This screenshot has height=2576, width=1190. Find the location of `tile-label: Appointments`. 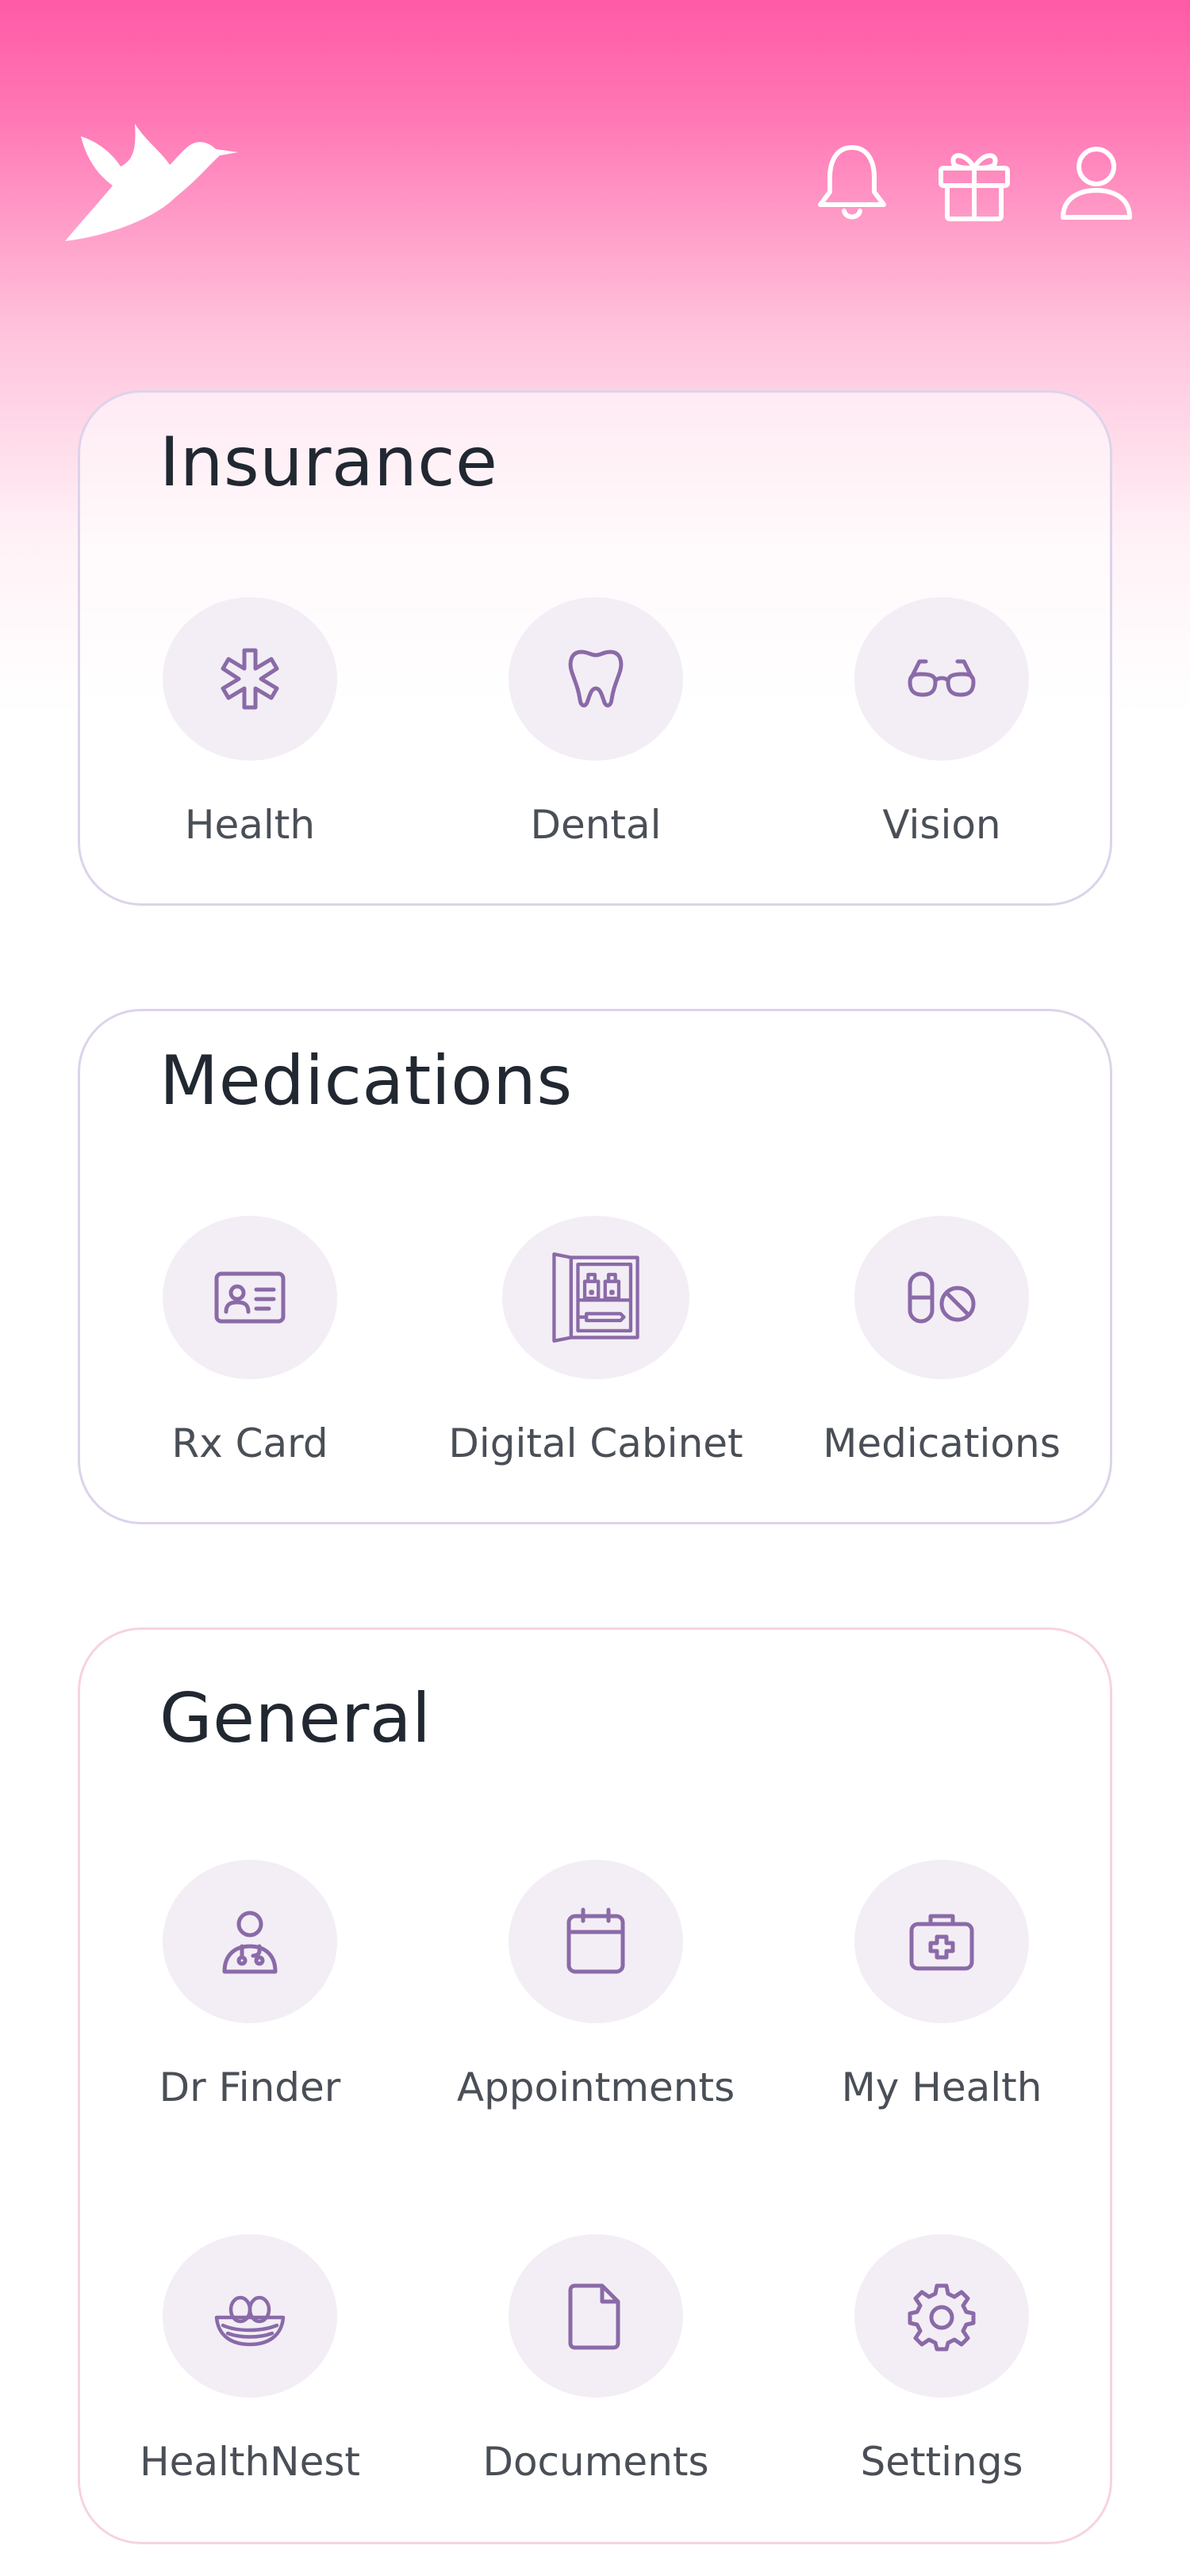

tile-label: Appointments is located at coordinates (595, 2087).